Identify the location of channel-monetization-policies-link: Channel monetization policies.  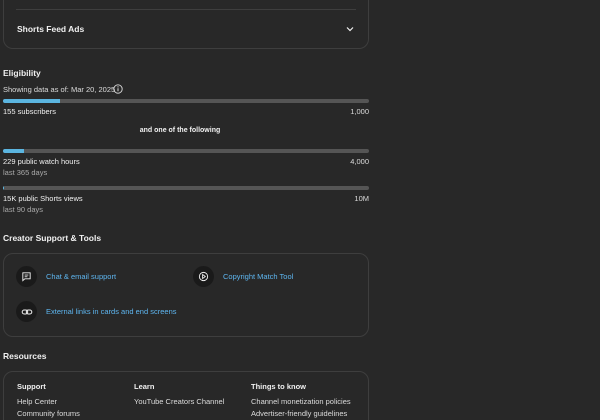
(301, 402).